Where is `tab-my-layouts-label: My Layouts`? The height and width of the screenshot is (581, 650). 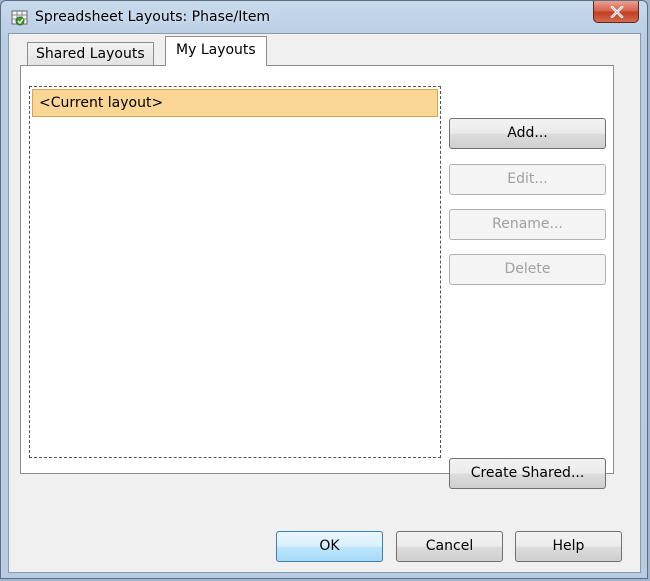
tab-my-layouts-label: My Layouts is located at coordinates (216, 50).